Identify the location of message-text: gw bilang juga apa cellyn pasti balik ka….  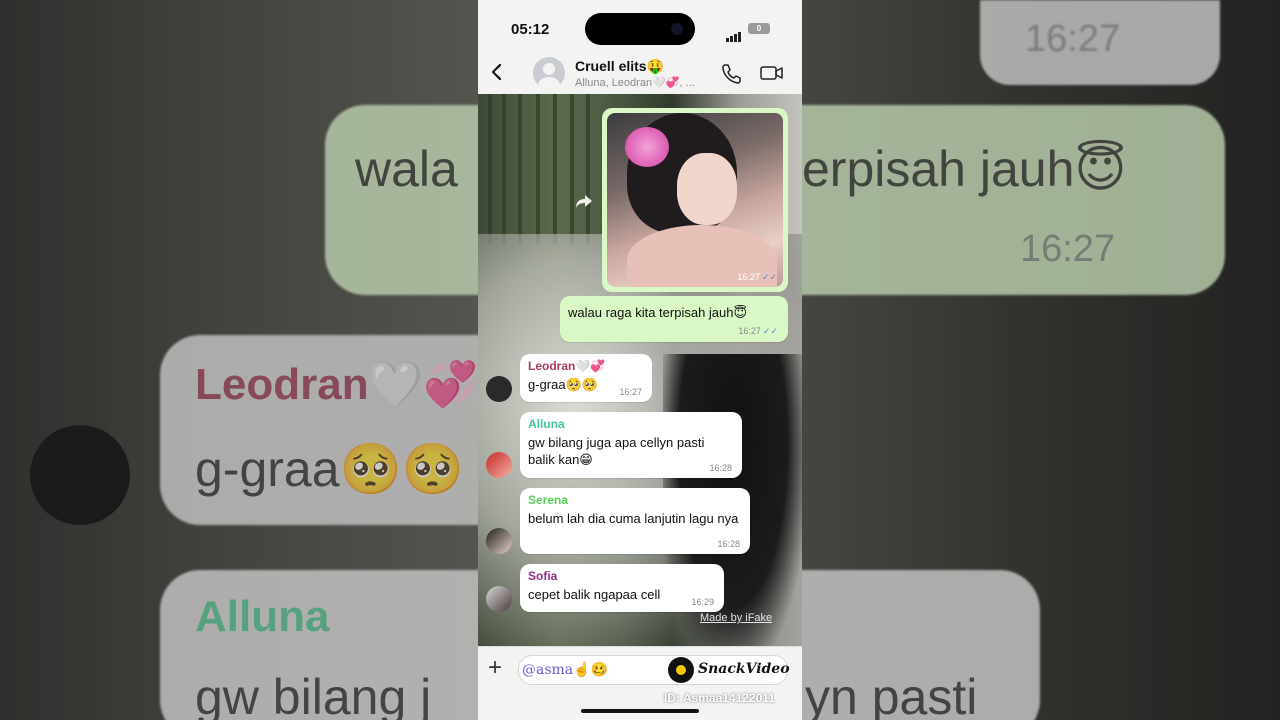
(616, 451).